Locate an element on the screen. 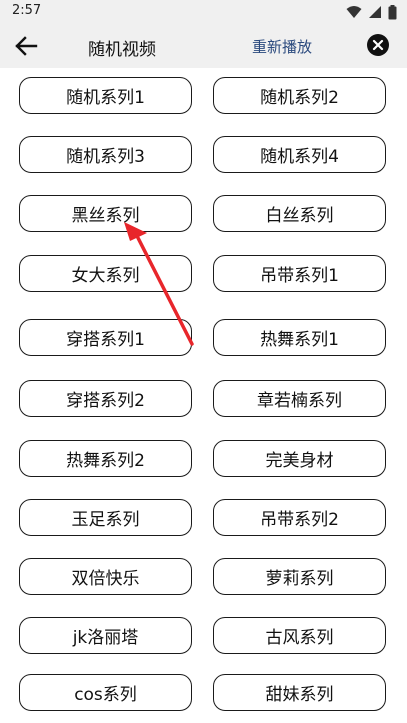 This screenshot has width=407, height=723. category-button: 章若楠系列 is located at coordinates (299, 398).